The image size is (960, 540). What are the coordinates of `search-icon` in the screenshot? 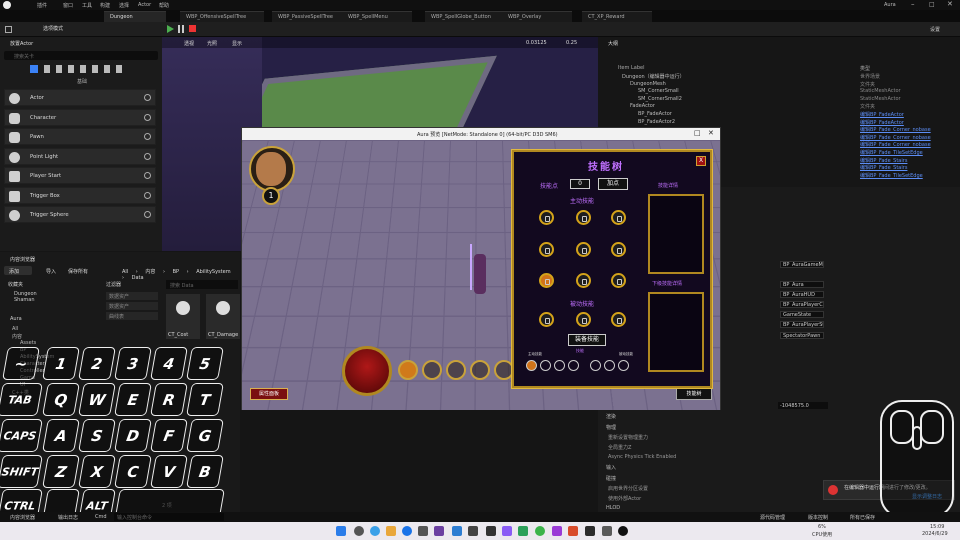 It's located at (359, 531).